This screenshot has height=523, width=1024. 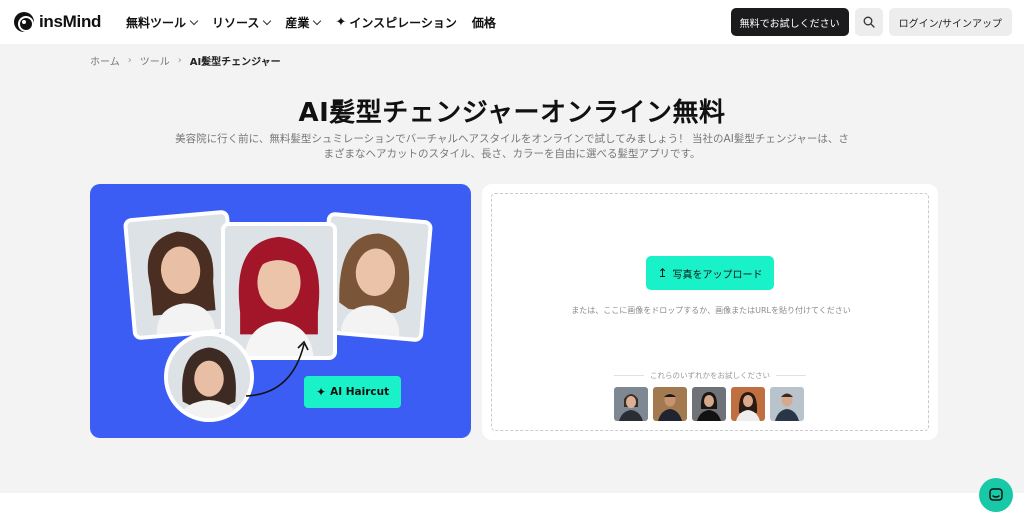 What do you see at coordinates (512, 508) in the screenshot?
I see `bottom-section` at bounding box center [512, 508].